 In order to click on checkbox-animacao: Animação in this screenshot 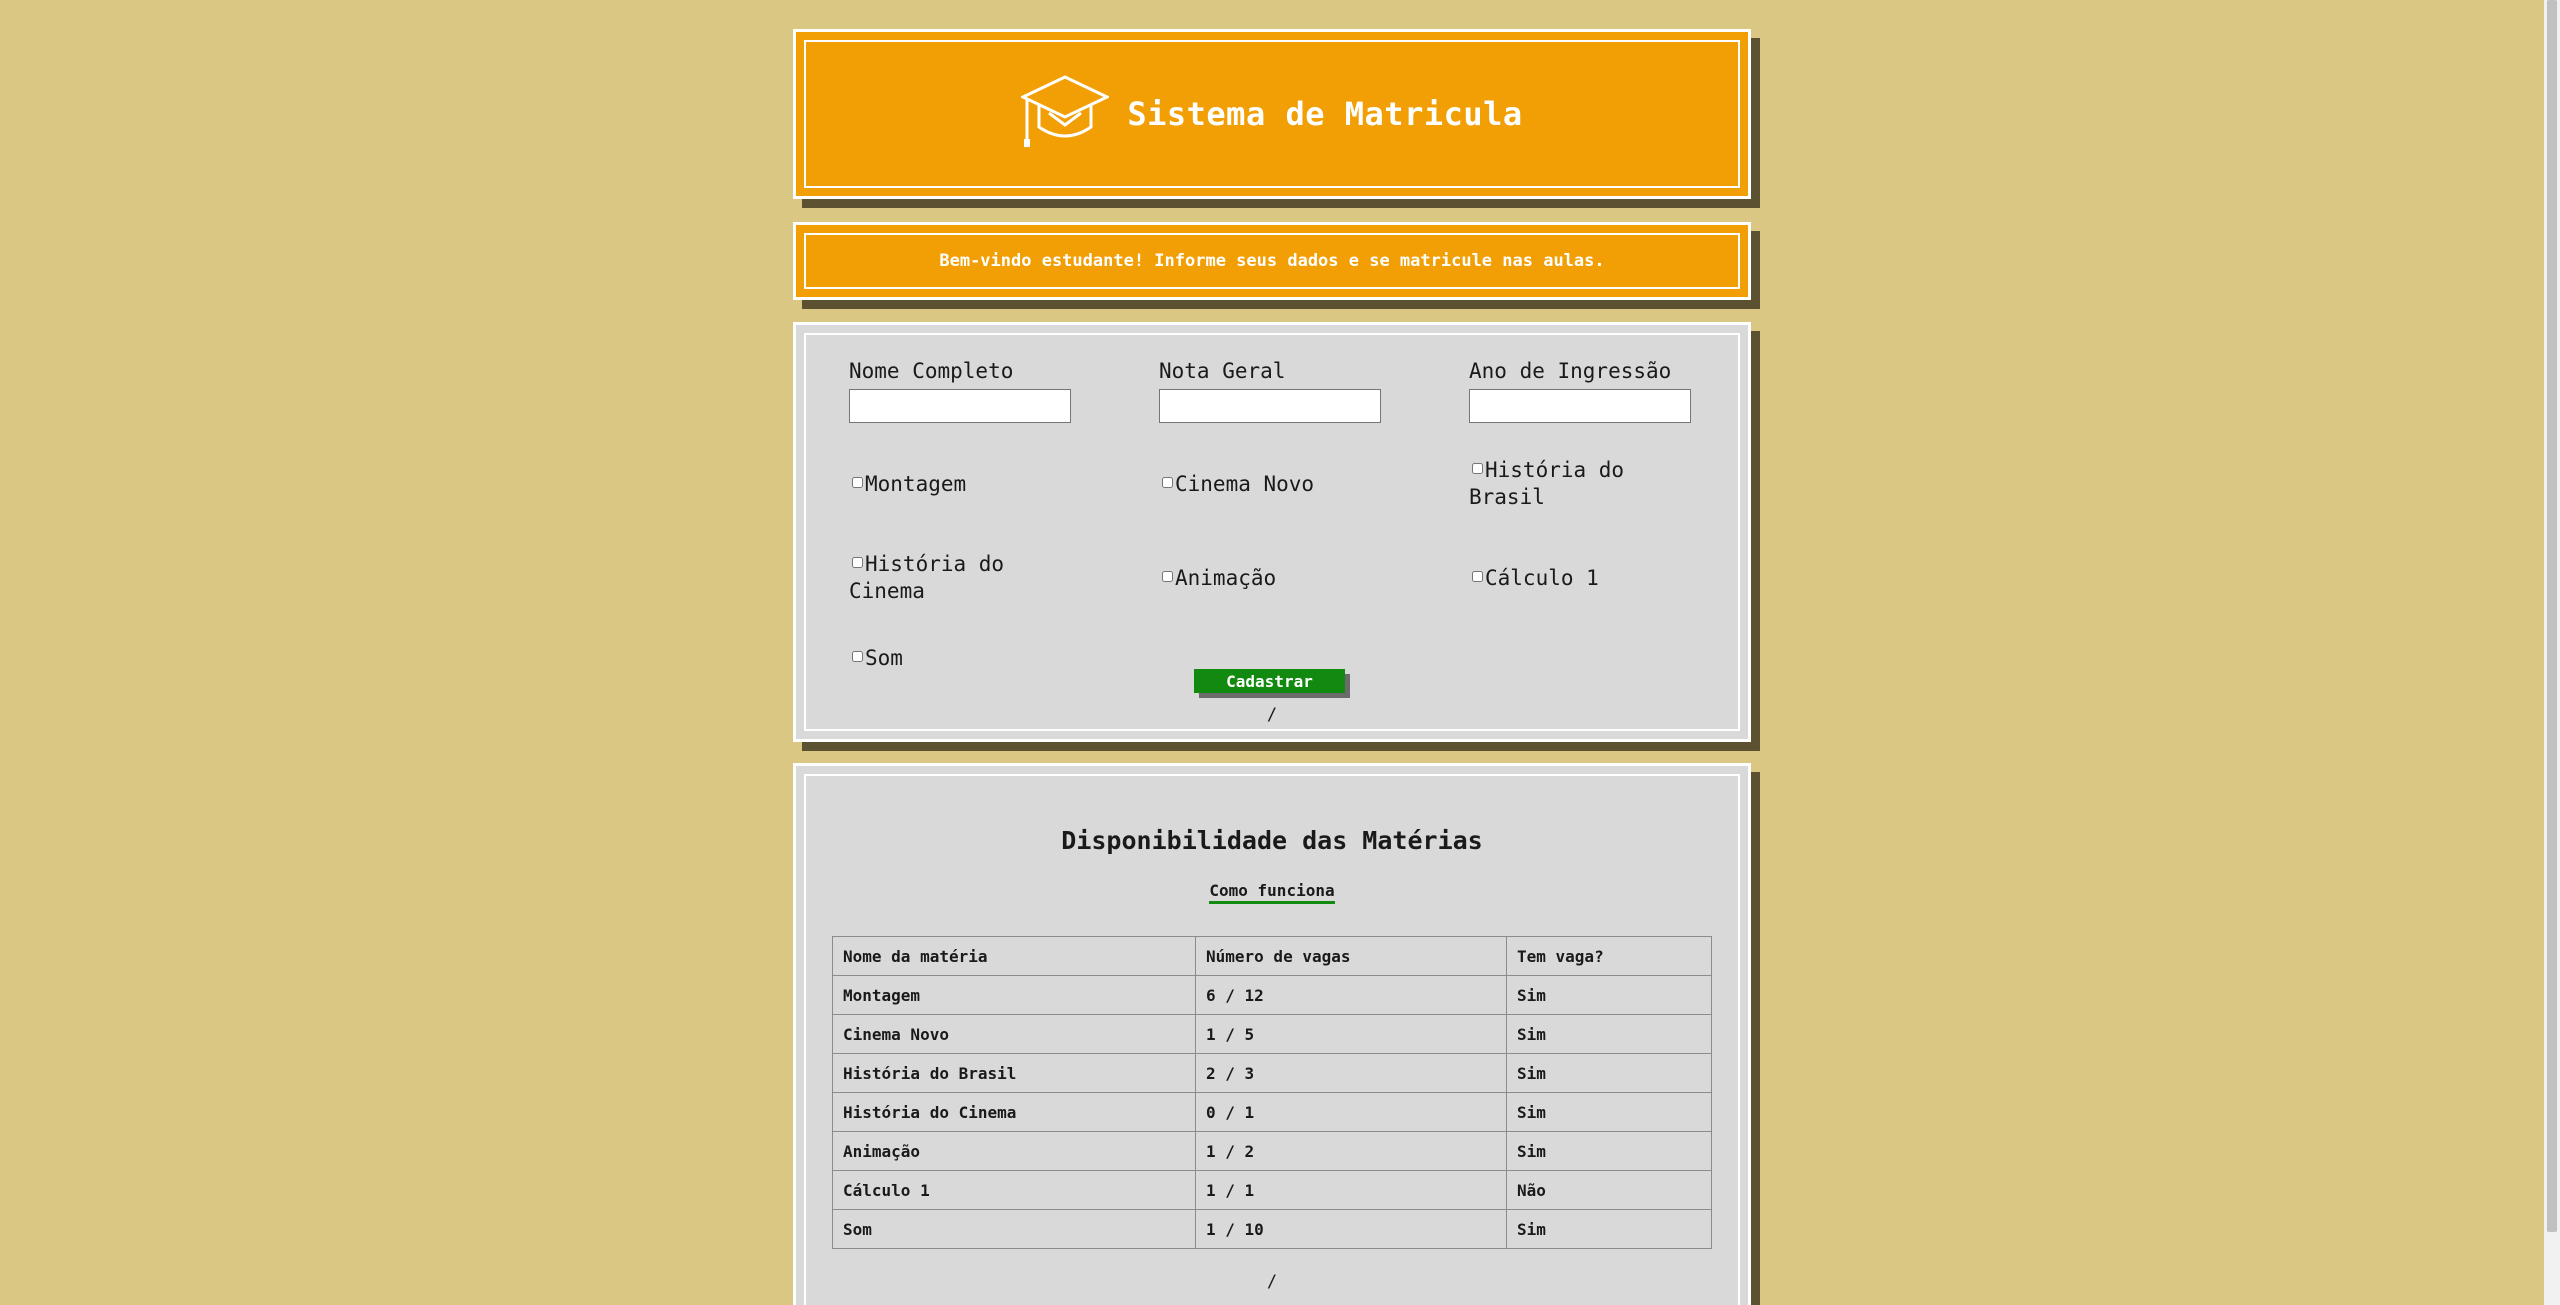, I will do `click(1274, 578)`.